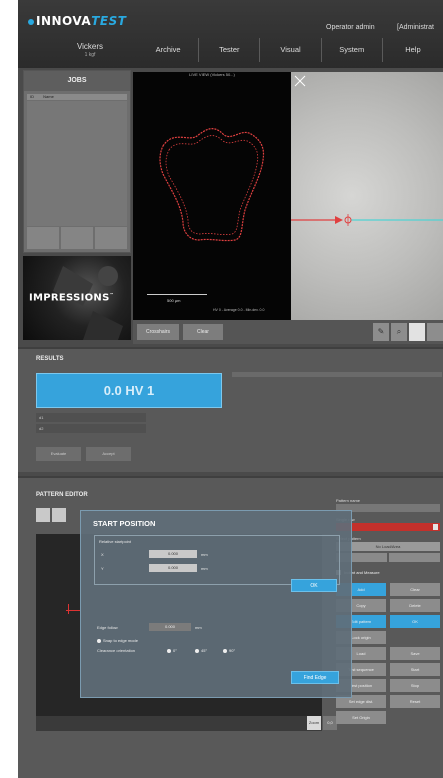 The height and width of the screenshot is (778, 443). What do you see at coordinates (198, 627) in the screenshot?
I see `edge-follow-unit: mm` at bounding box center [198, 627].